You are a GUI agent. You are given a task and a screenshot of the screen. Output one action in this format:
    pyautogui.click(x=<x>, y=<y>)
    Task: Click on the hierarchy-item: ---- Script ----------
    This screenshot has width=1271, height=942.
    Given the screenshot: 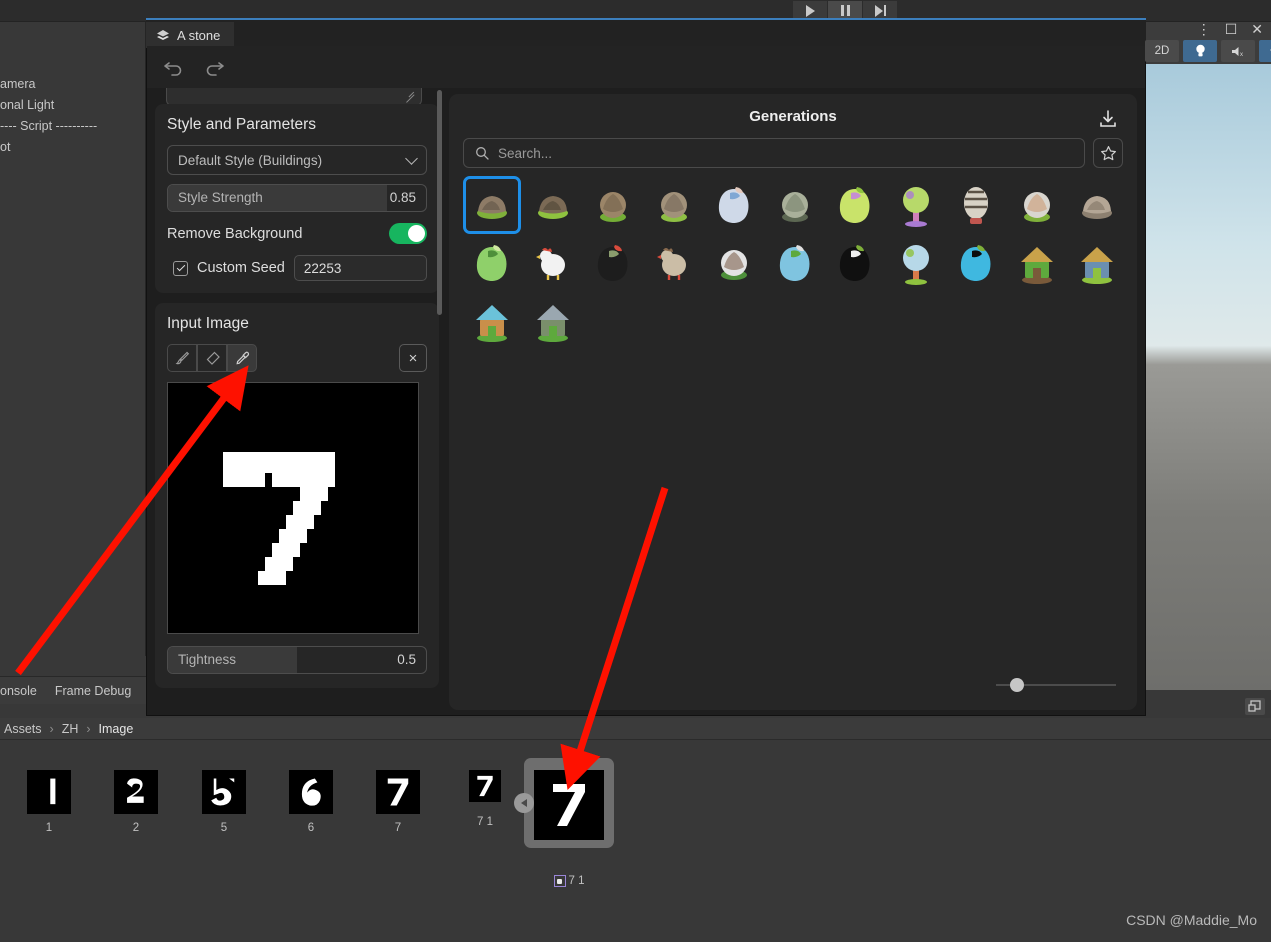 What is the action you would take?
    pyautogui.click(x=72, y=126)
    